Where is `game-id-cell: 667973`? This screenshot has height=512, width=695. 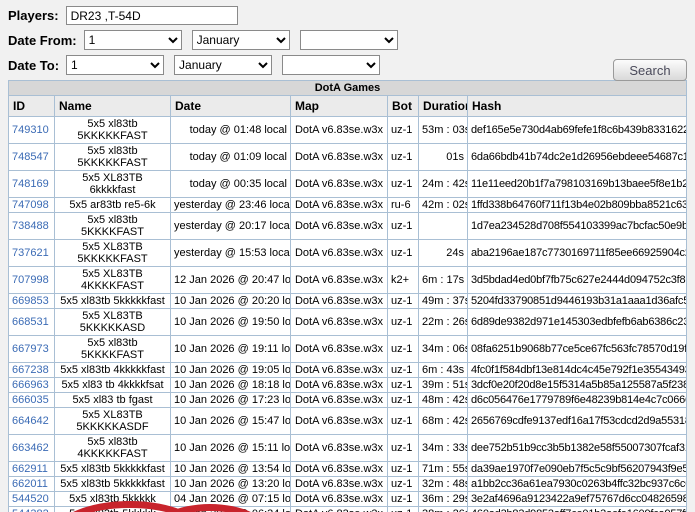
game-id-cell: 667973 is located at coordinates (31, 349).